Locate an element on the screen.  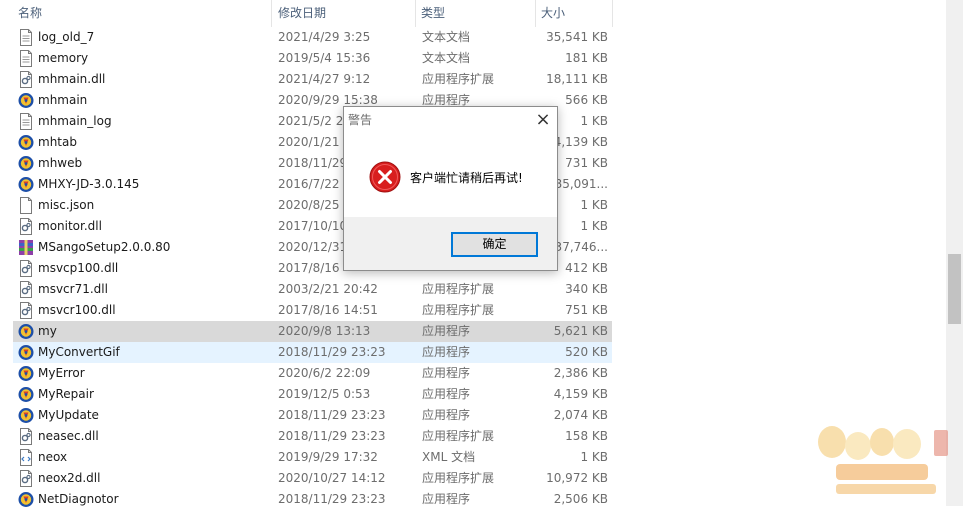
archive-icon is located at coordinates (26, 247).